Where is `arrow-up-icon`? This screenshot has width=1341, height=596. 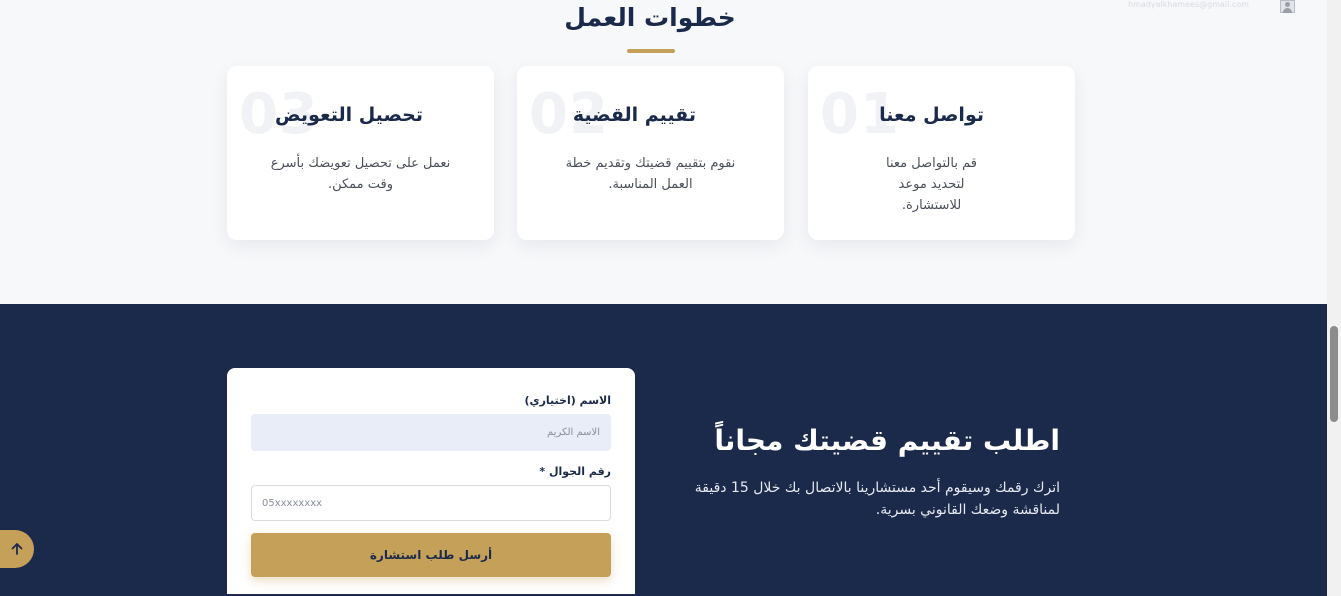
arrow-up-icon is located at coordinates (17, 549).